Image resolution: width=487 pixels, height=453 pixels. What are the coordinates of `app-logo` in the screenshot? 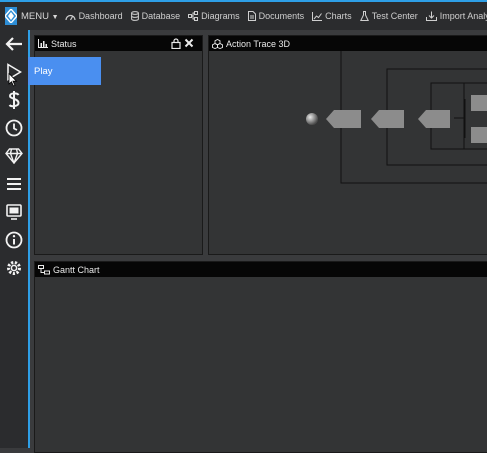 It's located at (11, 16).